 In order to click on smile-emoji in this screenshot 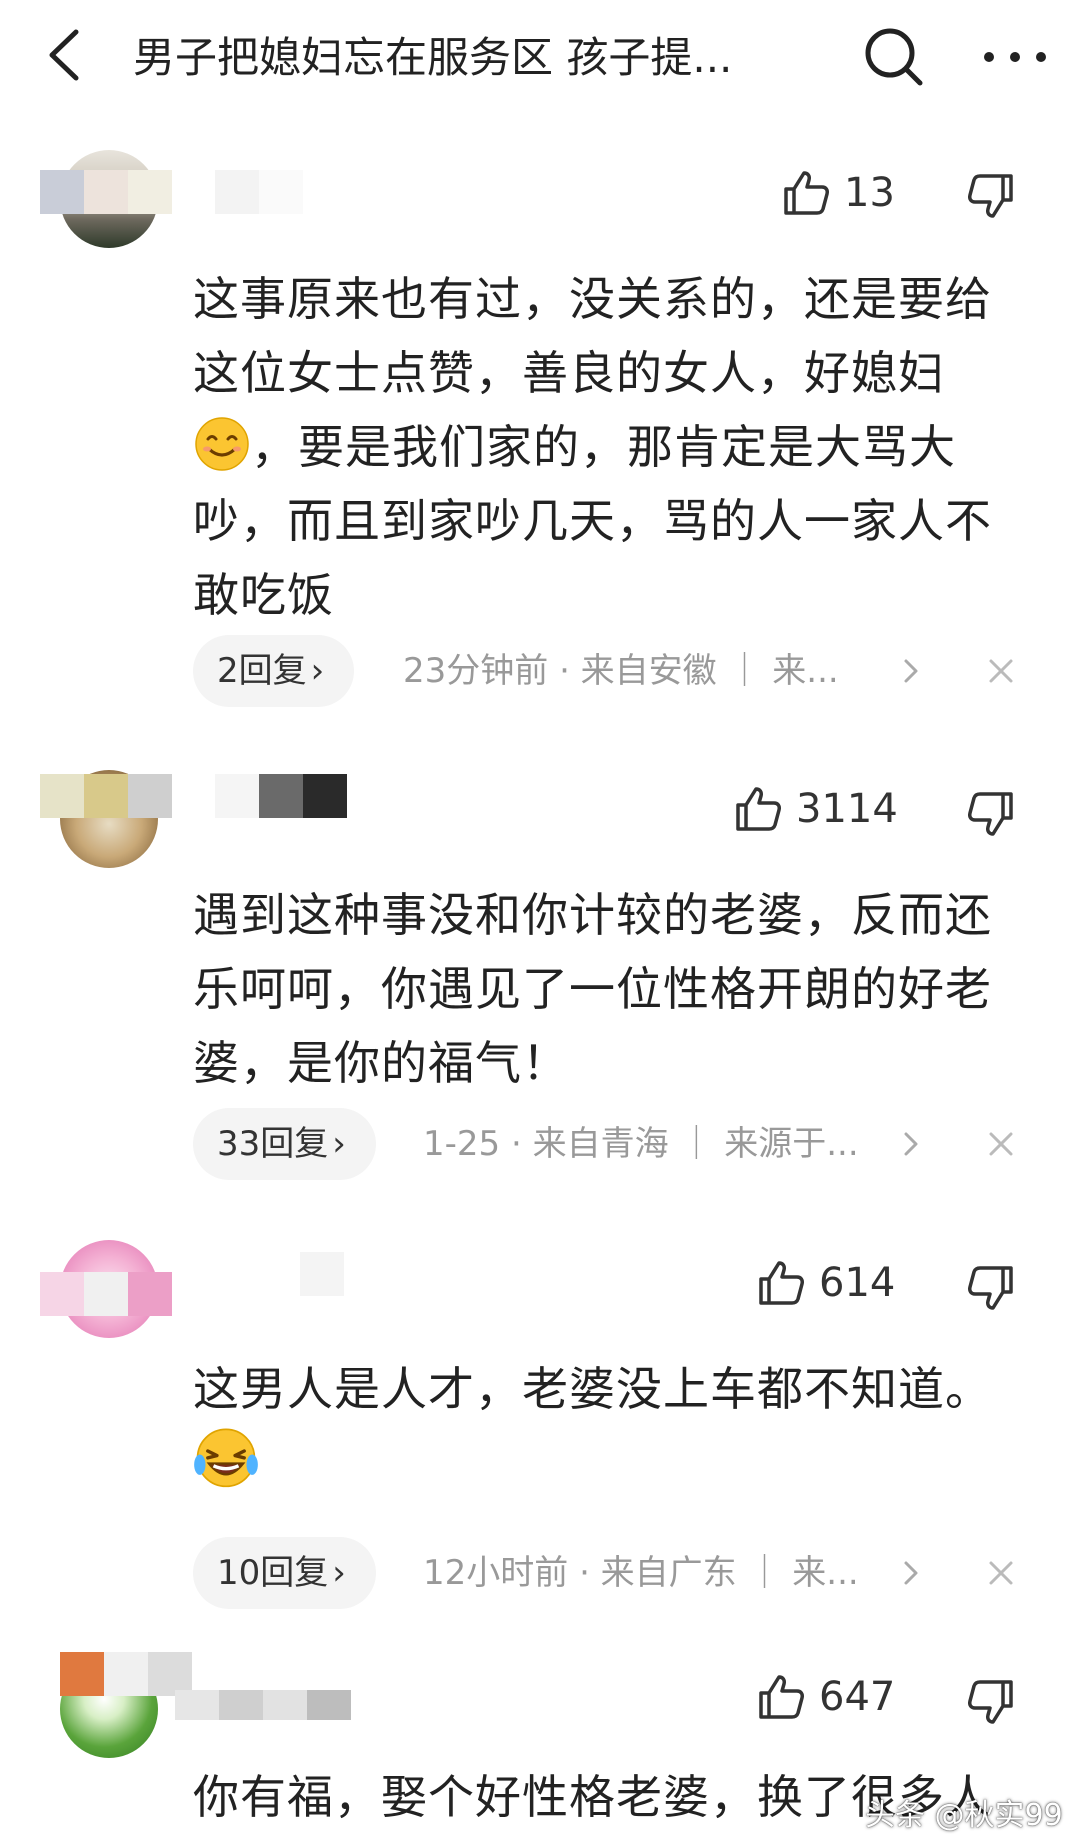, I will do `click(222, 444)`.